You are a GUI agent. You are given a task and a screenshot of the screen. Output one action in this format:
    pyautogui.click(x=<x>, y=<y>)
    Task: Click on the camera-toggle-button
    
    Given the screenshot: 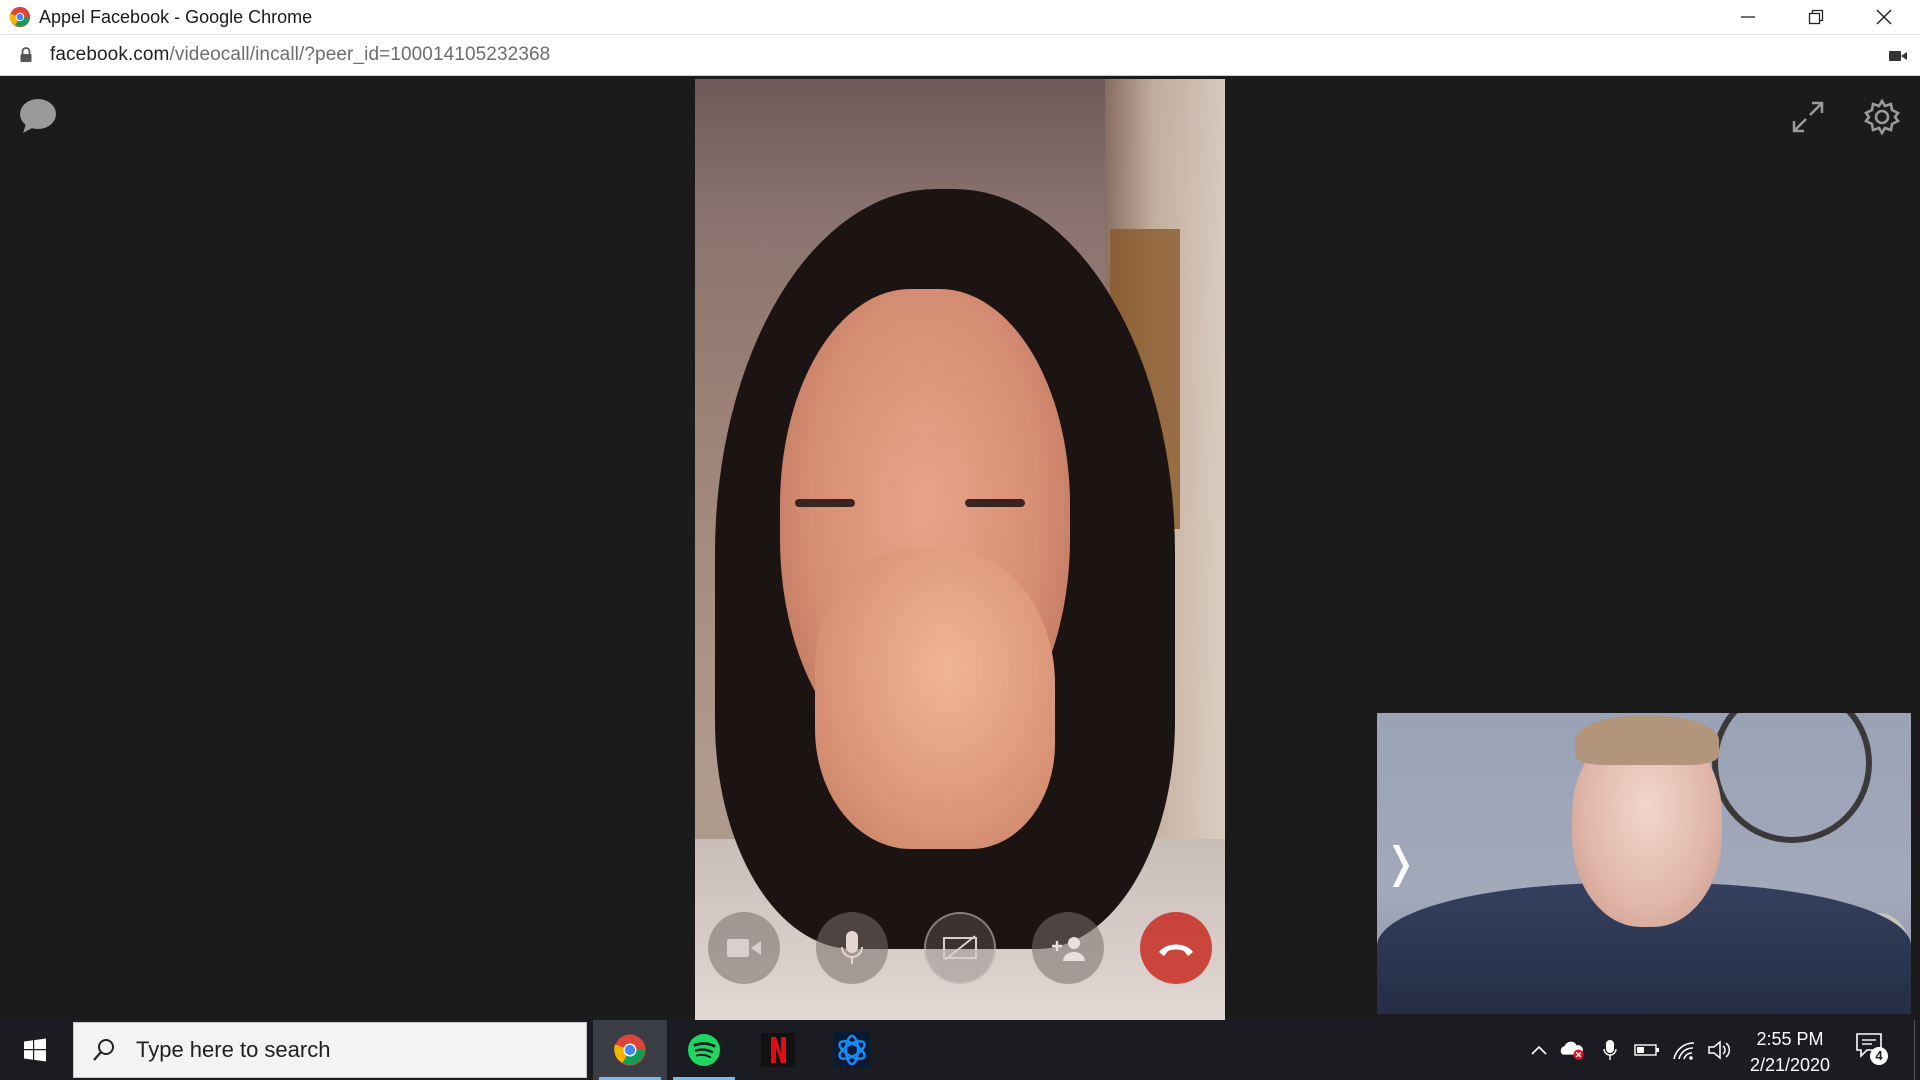 What is the action you would take?
    pyautogui.click(x=744, y=948)
    